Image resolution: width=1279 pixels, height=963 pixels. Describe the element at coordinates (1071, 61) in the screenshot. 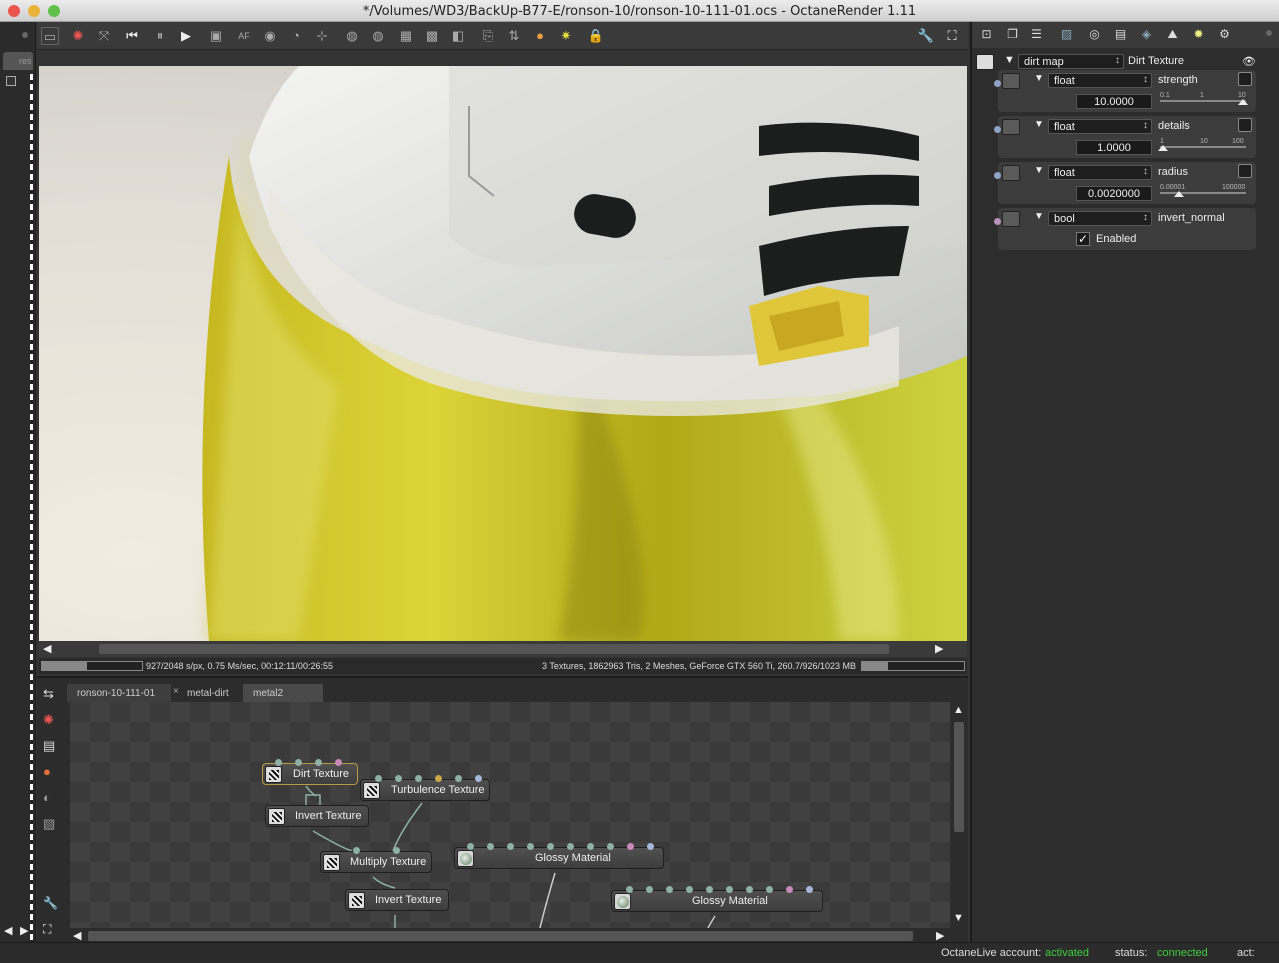

I see `node-name-select: dirt map` at that location.